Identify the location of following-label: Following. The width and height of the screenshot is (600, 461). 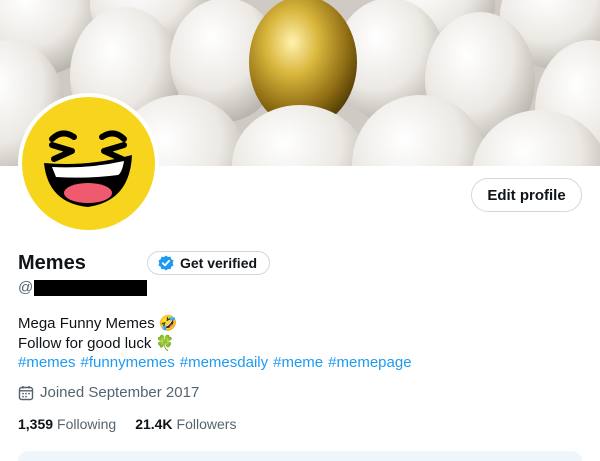
(87, 424).